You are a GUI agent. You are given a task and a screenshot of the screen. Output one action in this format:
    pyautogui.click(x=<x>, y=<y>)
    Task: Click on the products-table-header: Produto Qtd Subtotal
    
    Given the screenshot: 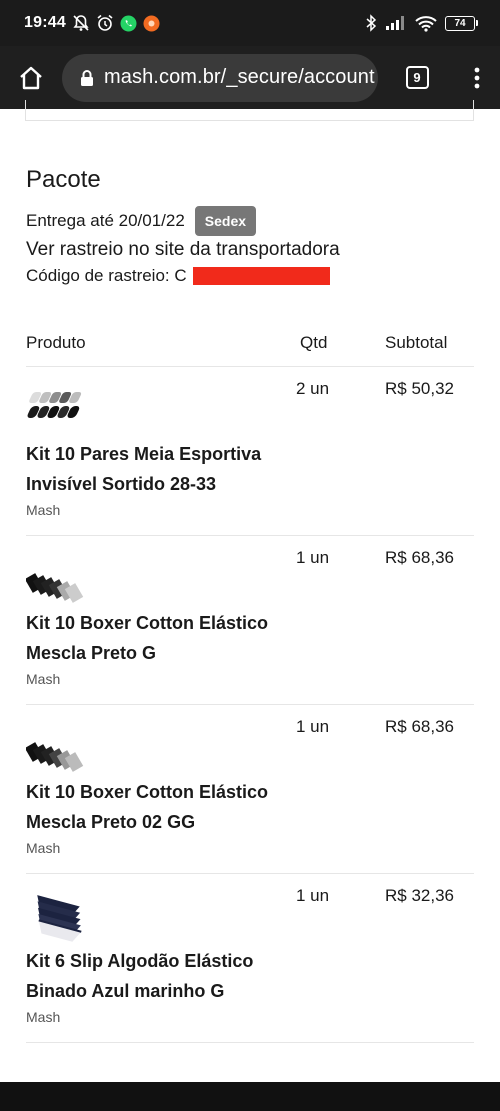 What is the action you would take?
    pyautogui.click(x=250, y=349)
    